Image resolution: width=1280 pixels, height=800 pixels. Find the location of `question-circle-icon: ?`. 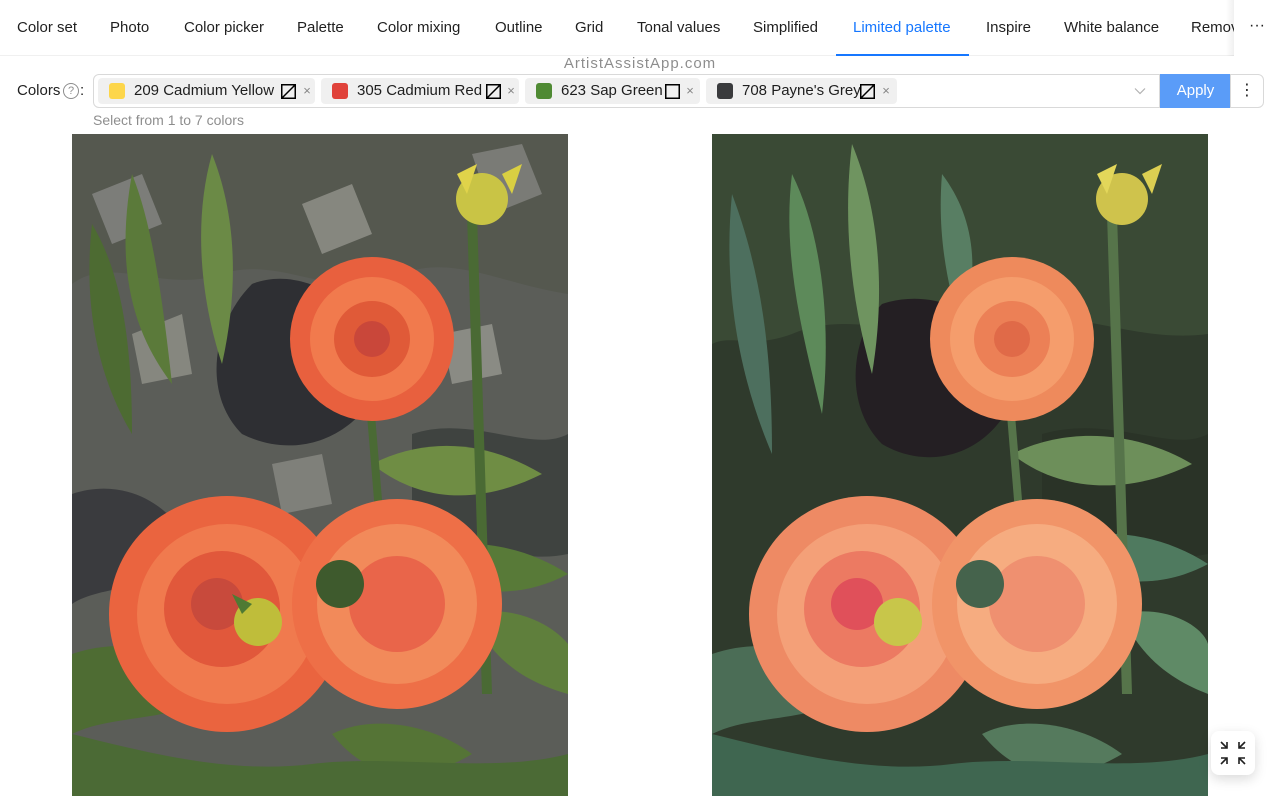

question-circle-icon: ? is located at coordinates (71, 91).